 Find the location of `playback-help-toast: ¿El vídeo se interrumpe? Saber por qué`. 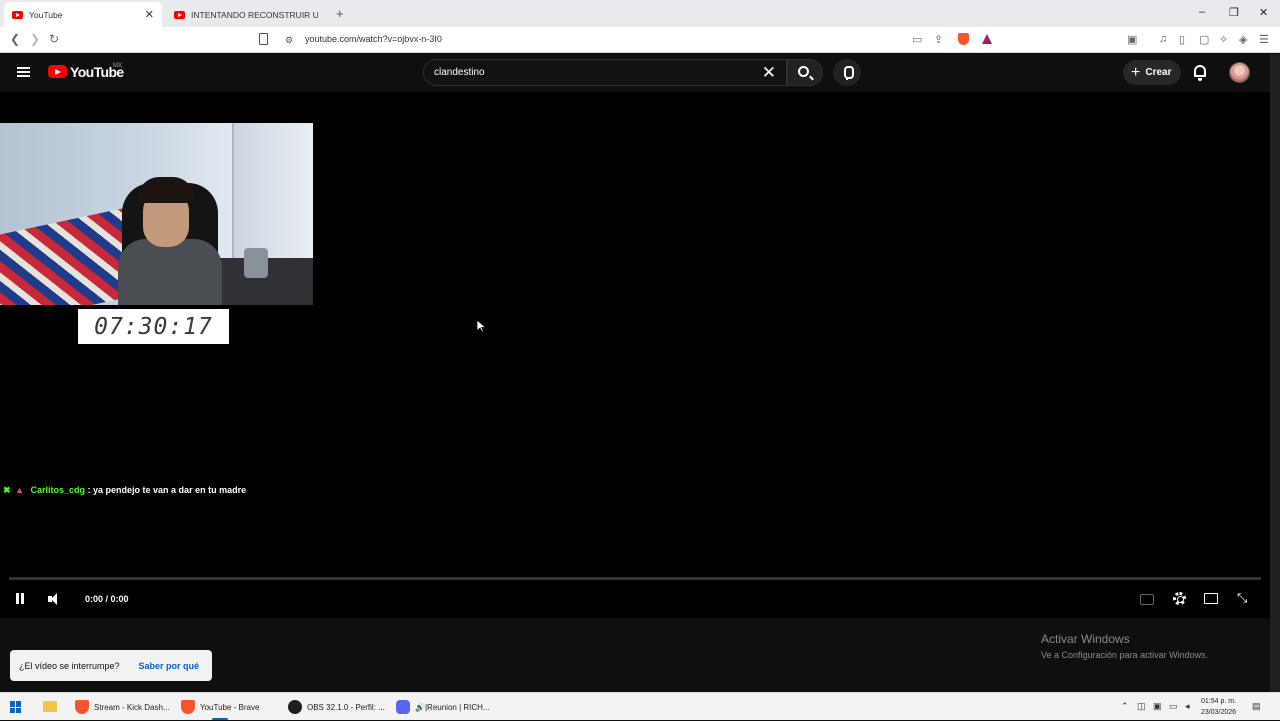

playback-help-toast: ¿El vídeo se interrumpe? Saber por qué is located at coordinates (111, 665).